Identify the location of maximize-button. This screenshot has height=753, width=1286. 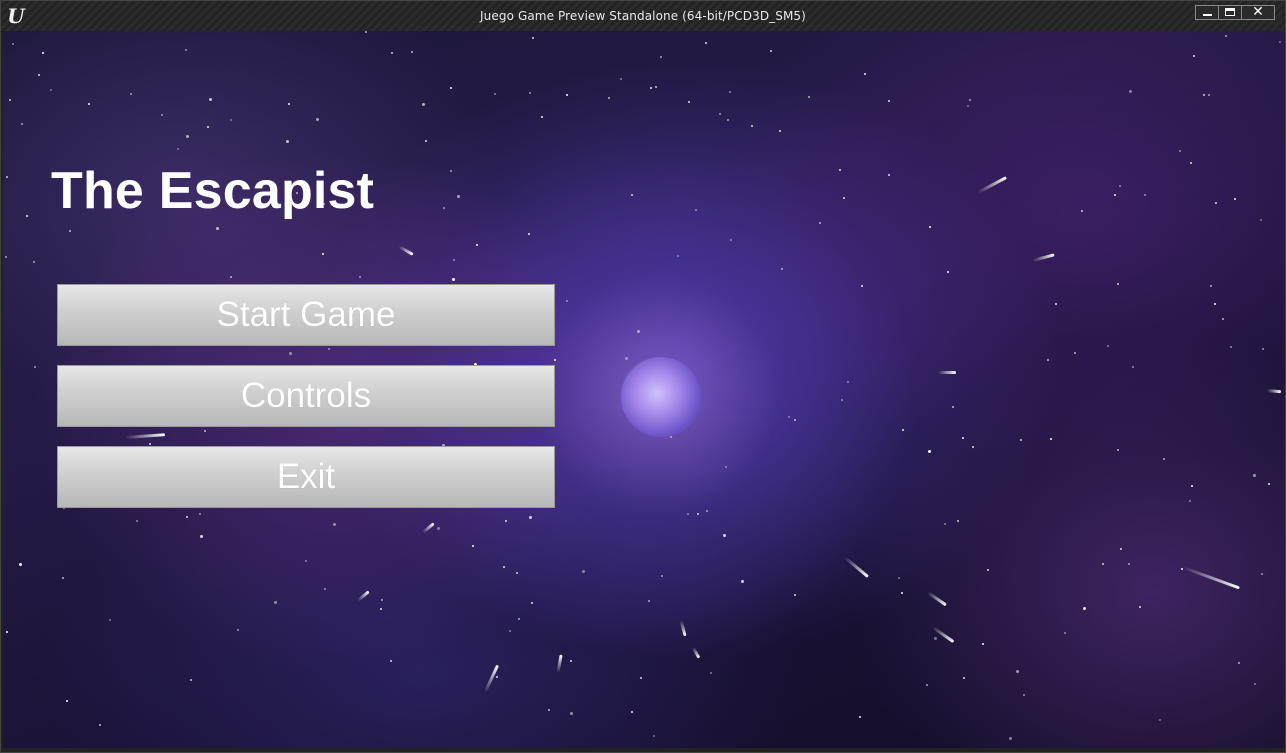
(1230, 12).